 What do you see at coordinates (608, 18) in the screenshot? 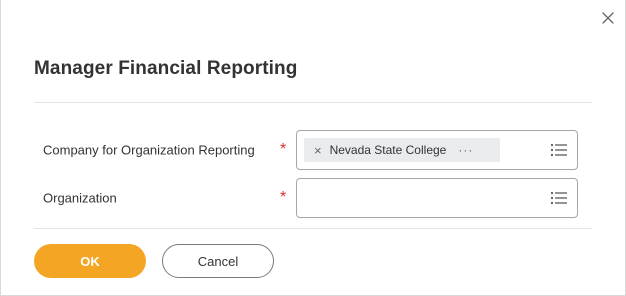
I see `close-icon` at bounding box center [608, 18].